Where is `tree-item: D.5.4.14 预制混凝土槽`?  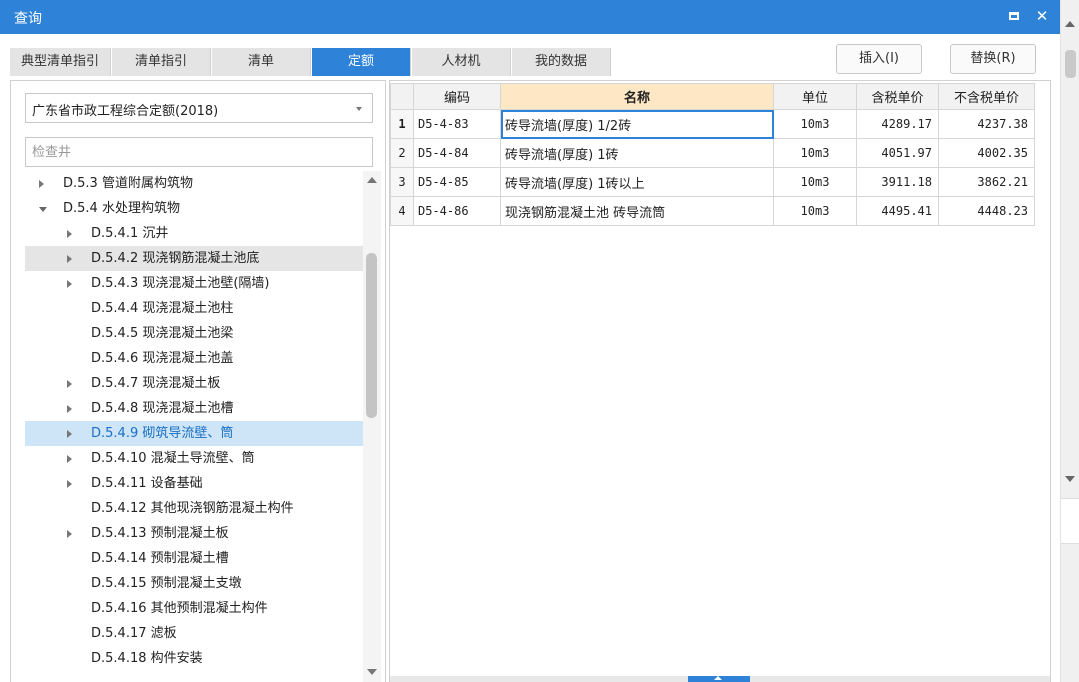
tree-item: D.5.4.14 预制混凝土槽 is located at coordinates (194, 558).